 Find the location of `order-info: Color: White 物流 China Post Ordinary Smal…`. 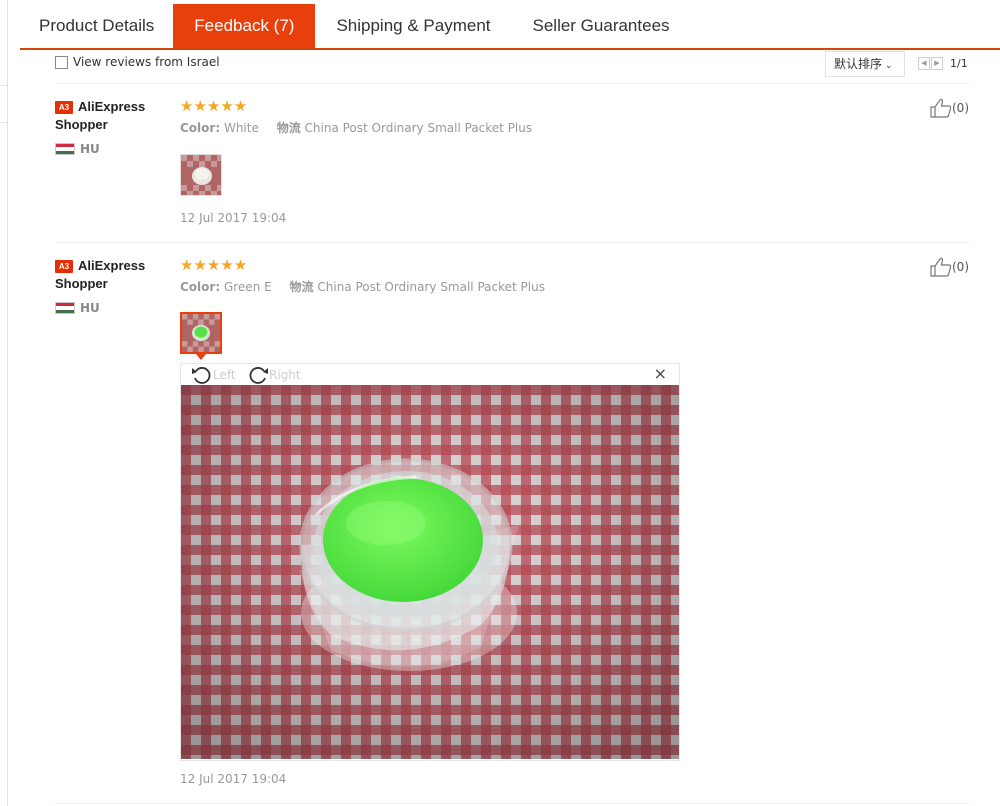

order-info: Color: White 物流 China Post Ordinary Smal… is located at coordinates (356, 127).